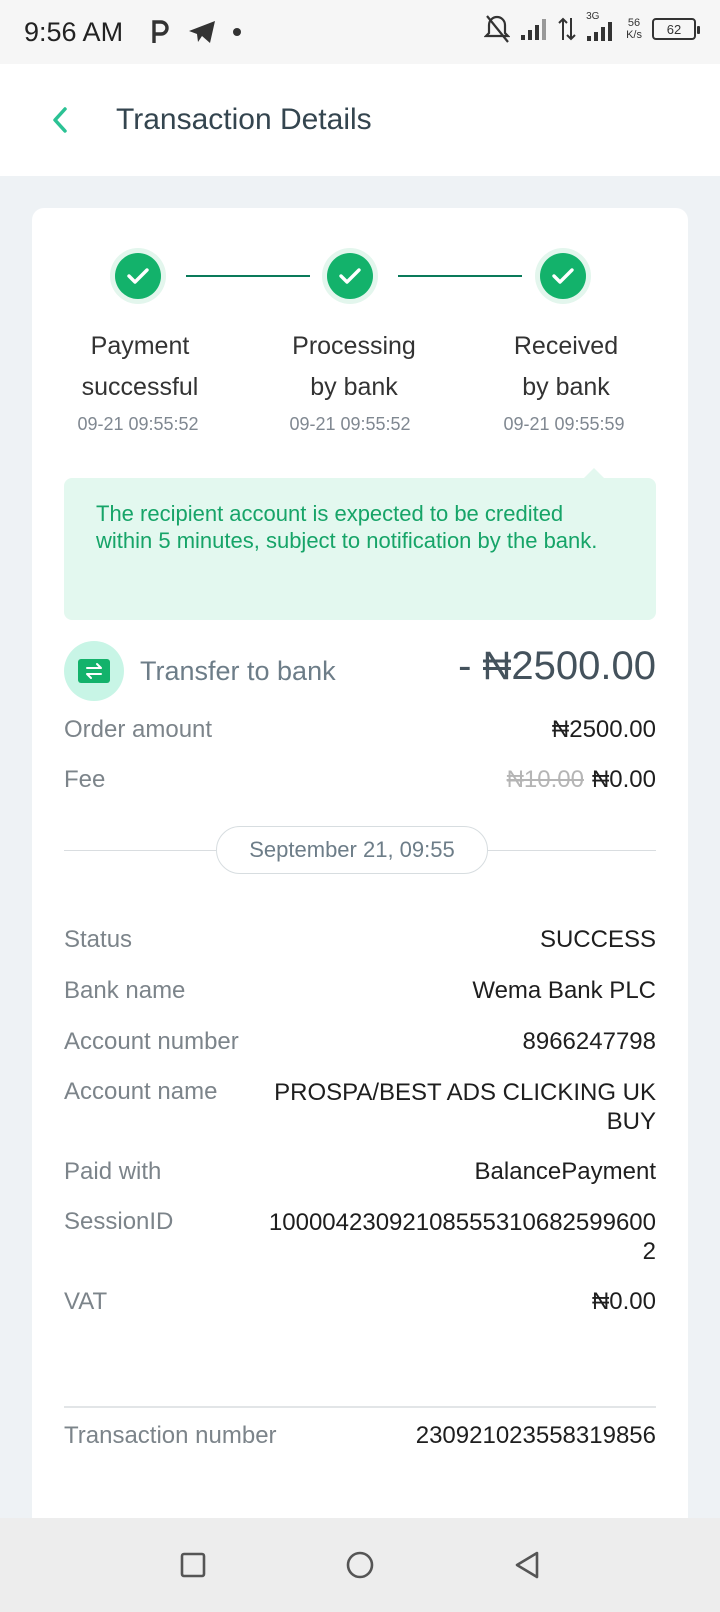 This screenshot has width=720, height=1612. I want to click on fee-label: Fee, so click(85, 779).